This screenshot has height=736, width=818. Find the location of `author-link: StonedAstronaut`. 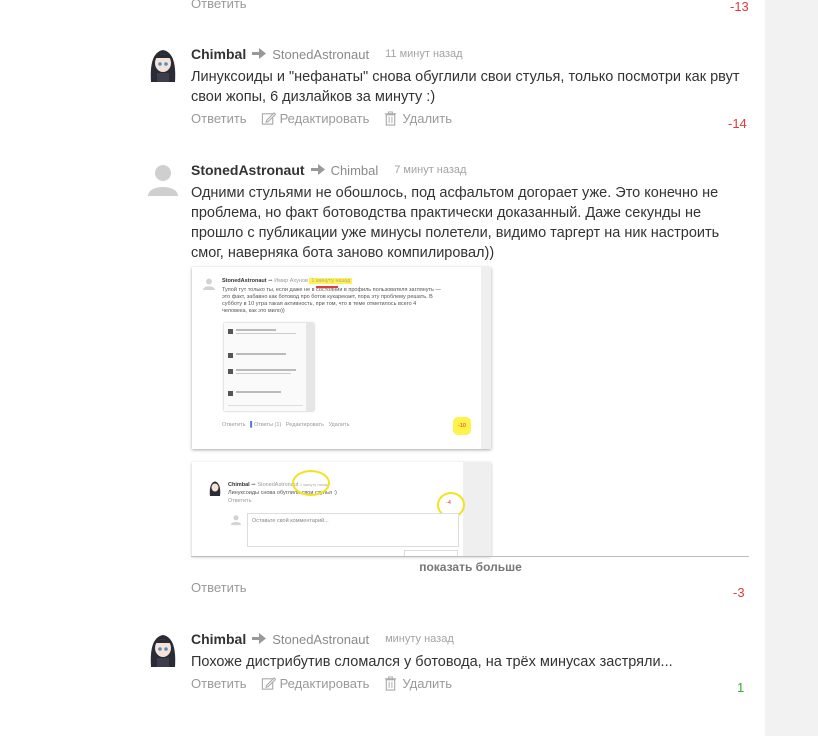

author-link: StonedAstronaut is located at coordinates (248, 170).